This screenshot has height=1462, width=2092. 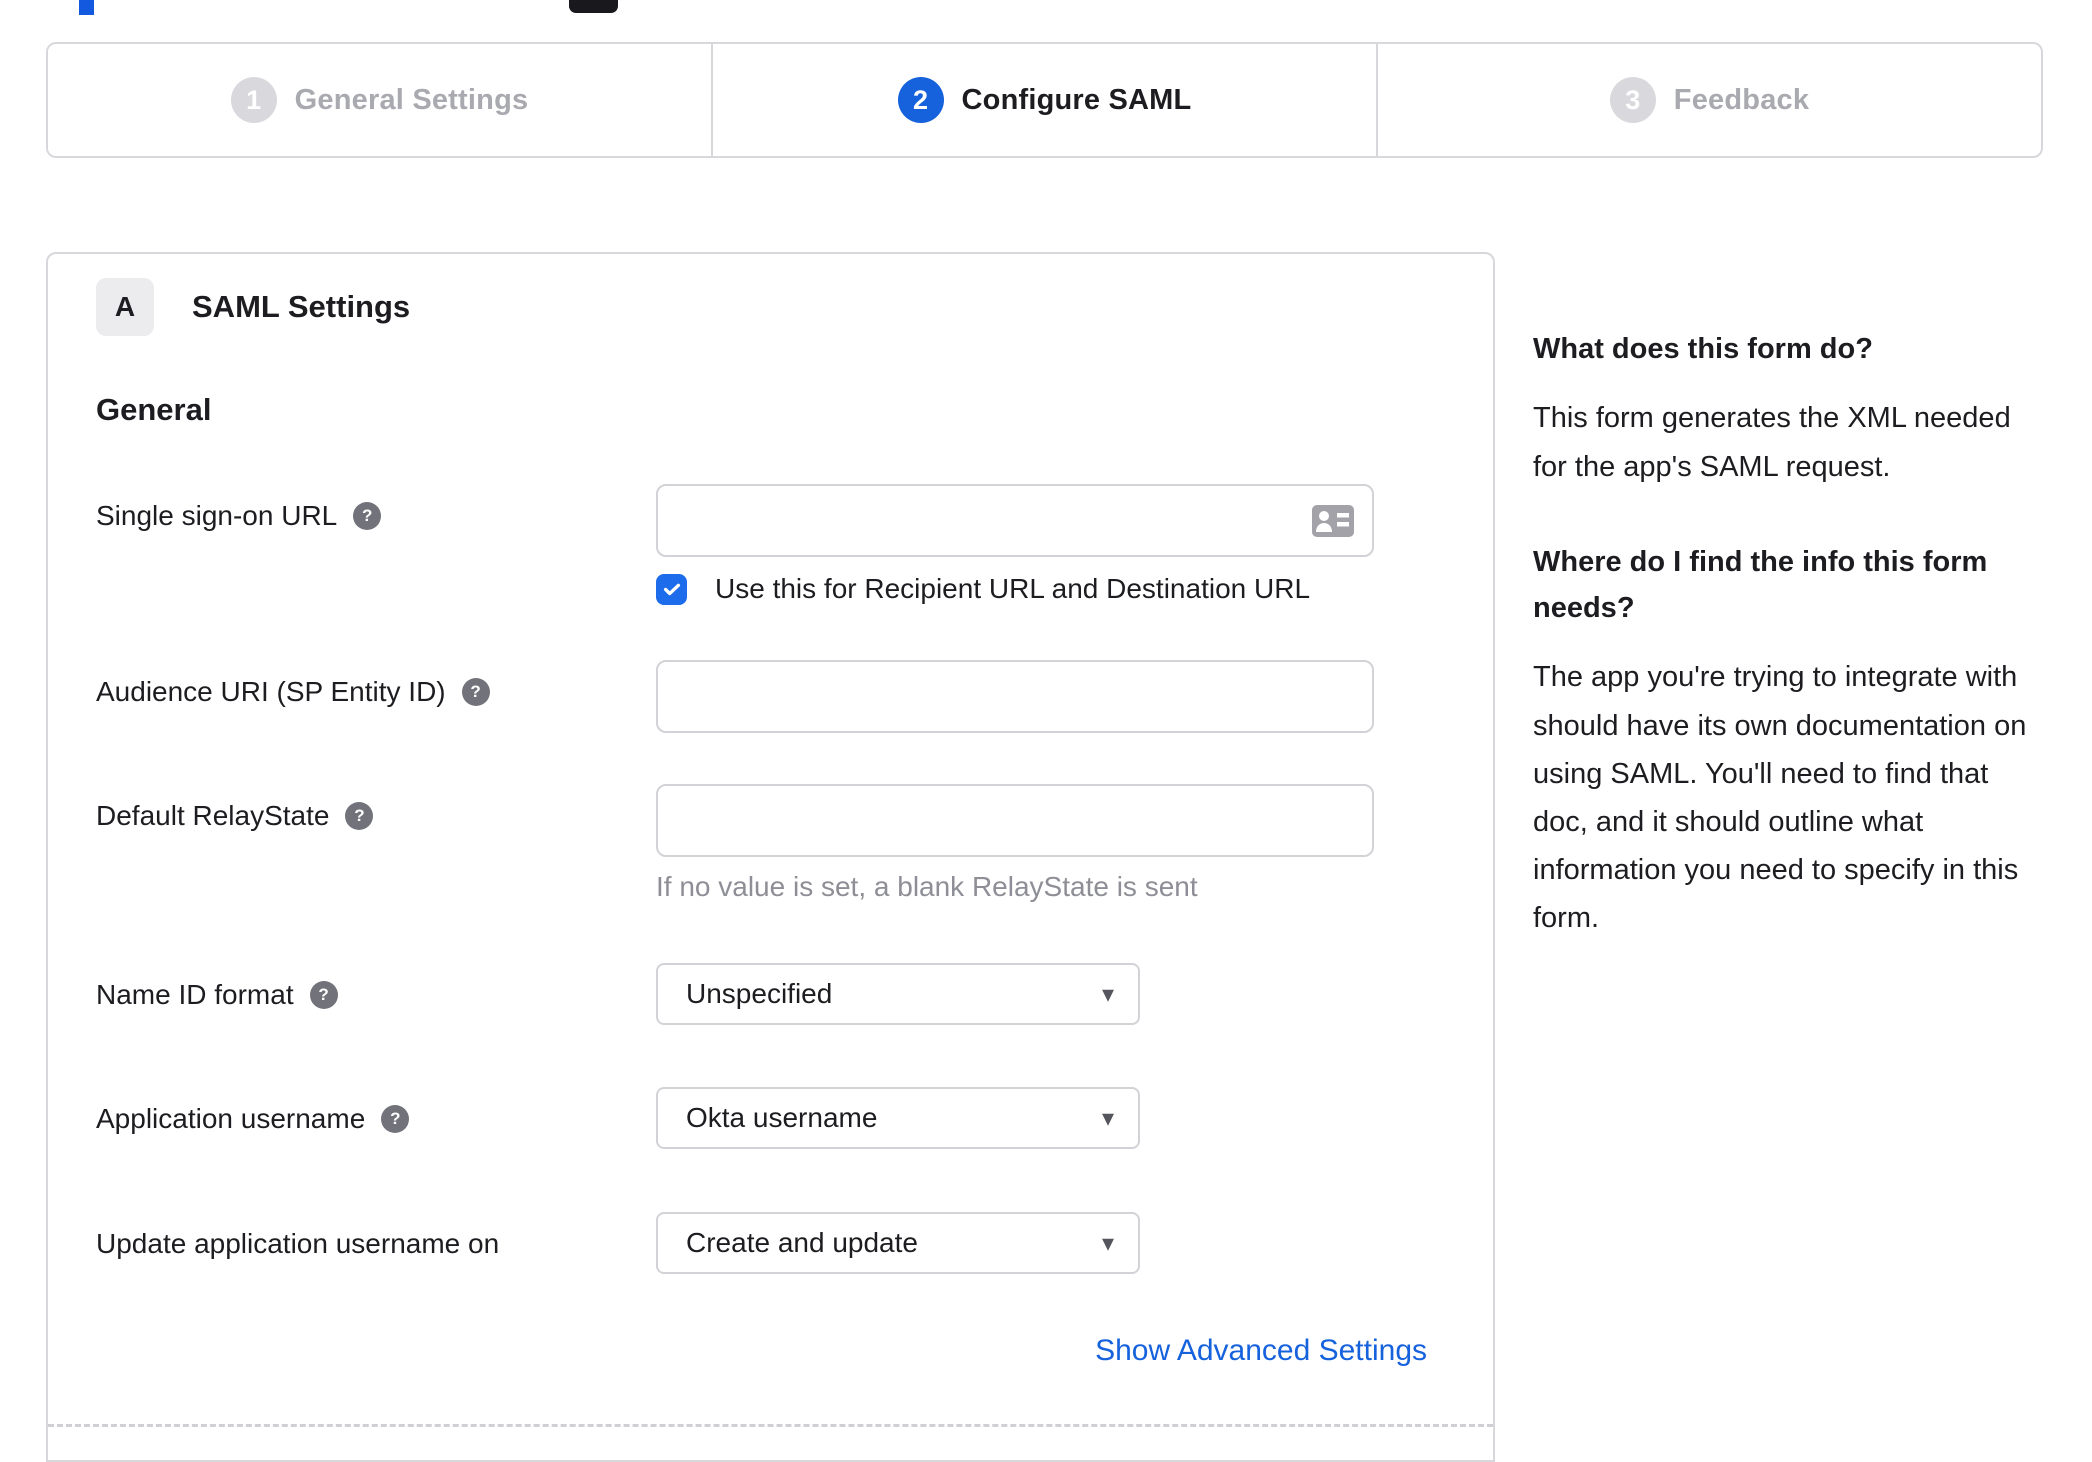 I want to click on recipient-url-checkbox, so click(x=671, y=589).